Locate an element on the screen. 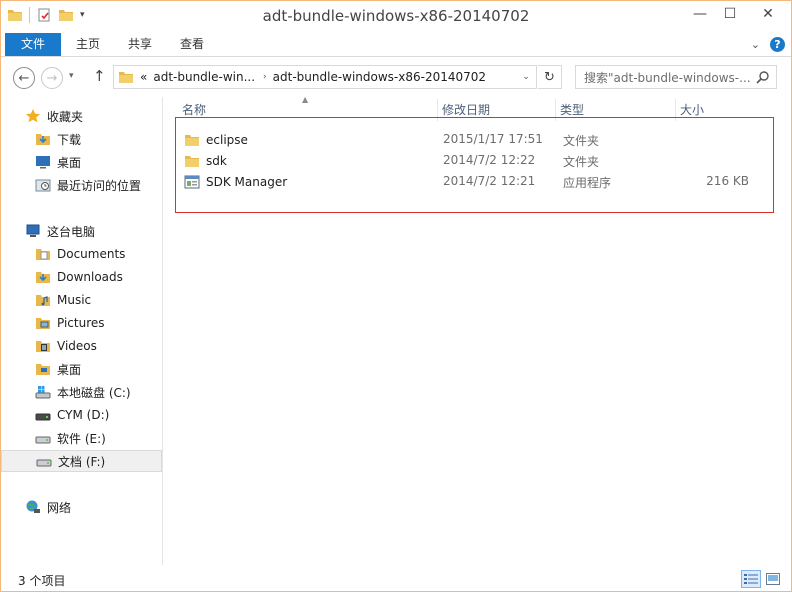 This screenshot has width=792, height=592. nav-item-drive-c: 本地磁盘 (C:) is located at coordinates (81, 392).